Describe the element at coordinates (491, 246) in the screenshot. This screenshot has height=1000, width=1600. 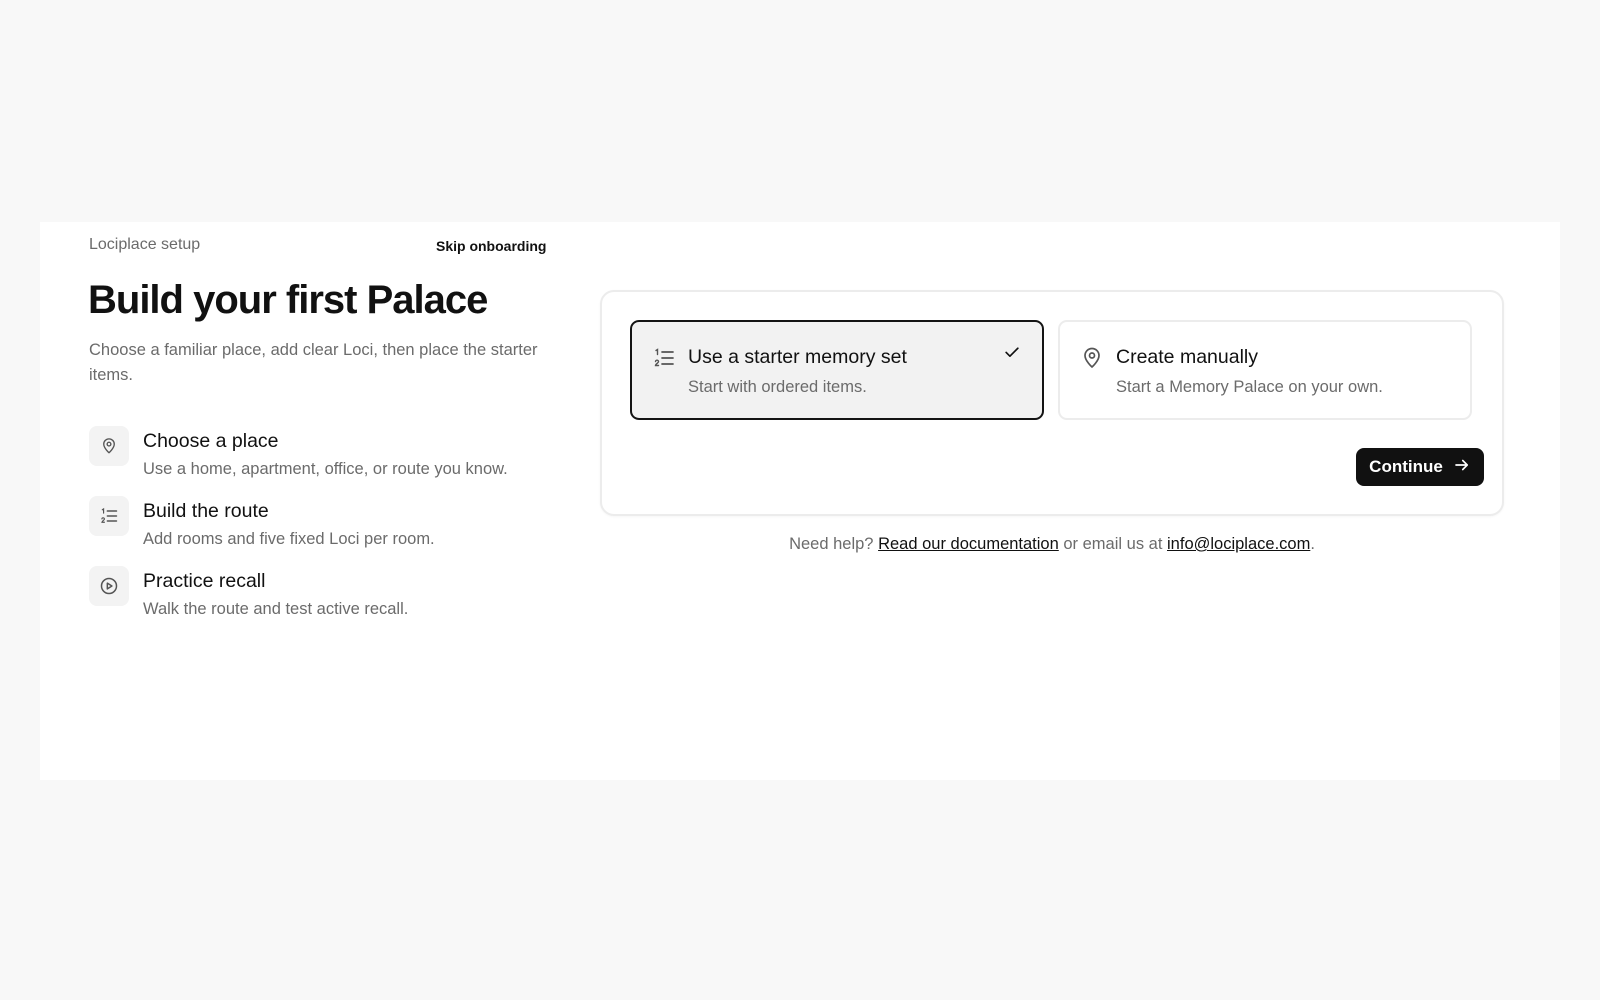
I see `skip-onboarding-link: Skip onboarding` at that location.